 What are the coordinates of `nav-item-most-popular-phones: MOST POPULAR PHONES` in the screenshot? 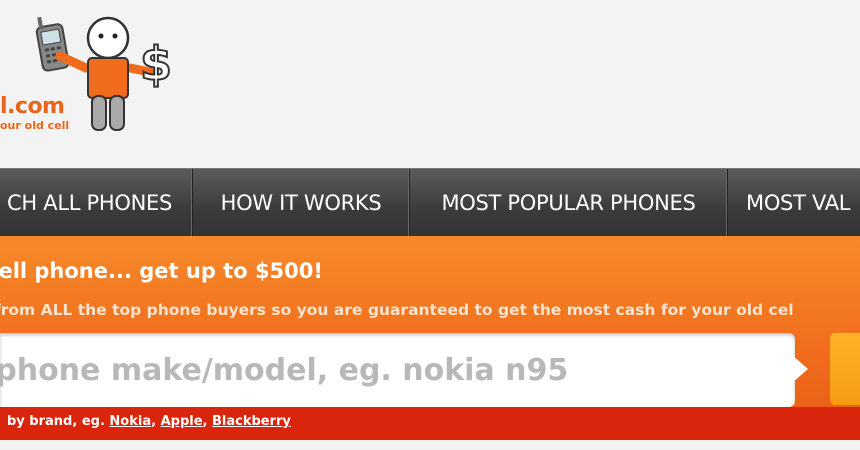 It's located at (569, 203).